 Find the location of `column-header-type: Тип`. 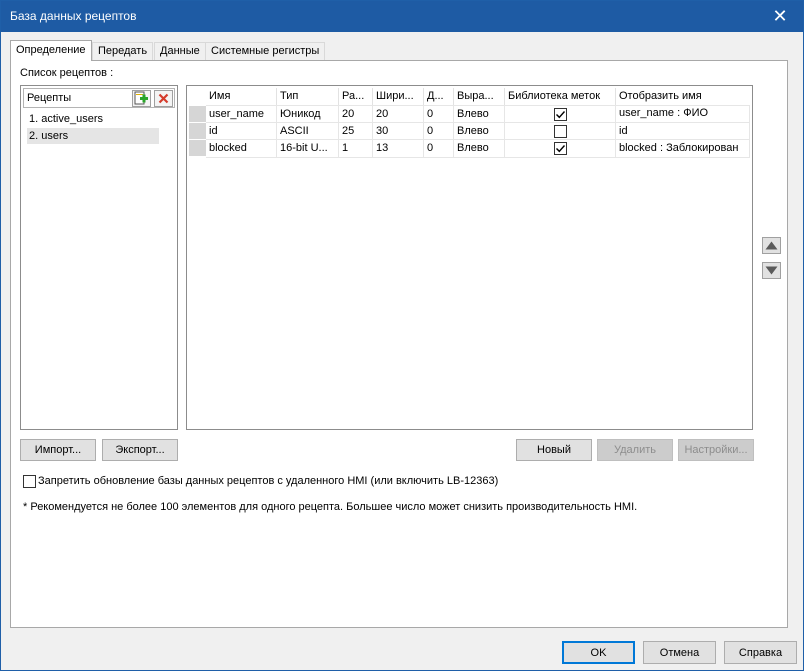

column-header-type: Тип is located at coordinates (308, 96).